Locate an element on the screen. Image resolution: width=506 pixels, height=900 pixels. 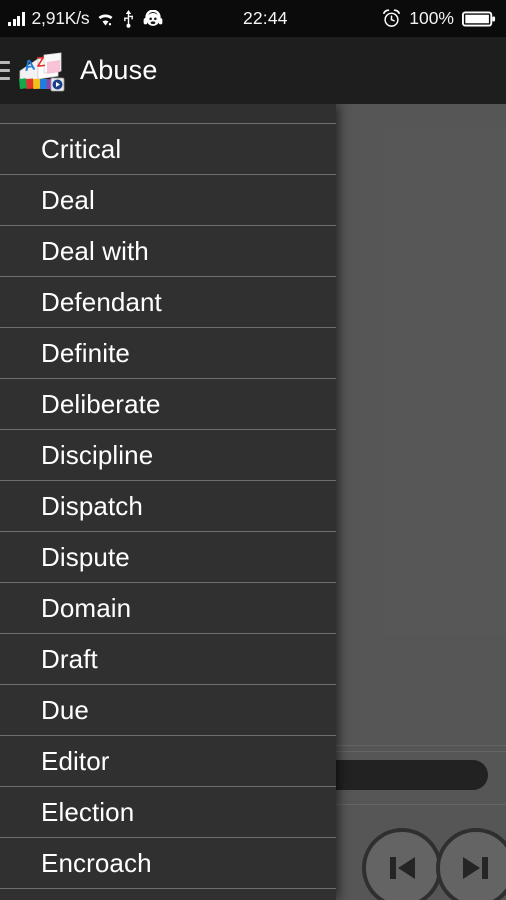
svg-text: A is located at coordinates (30, 65).